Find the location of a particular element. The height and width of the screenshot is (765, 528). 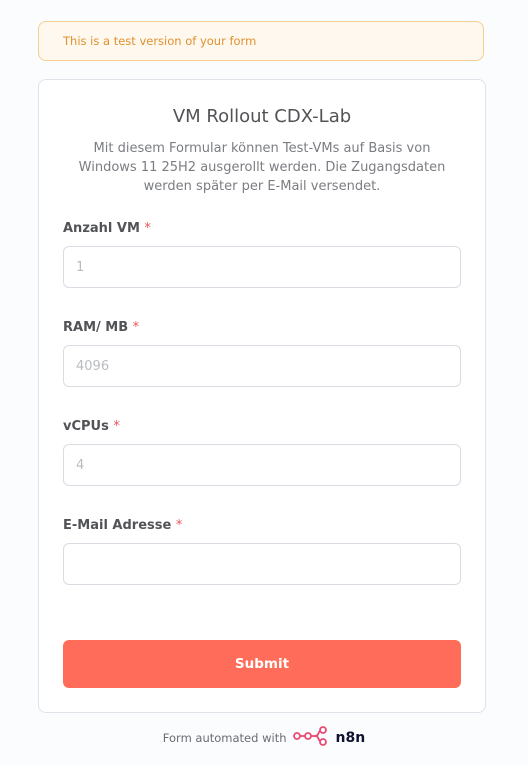

test-version-banner: This is a test version of your form is located at coordinates (261, 41).